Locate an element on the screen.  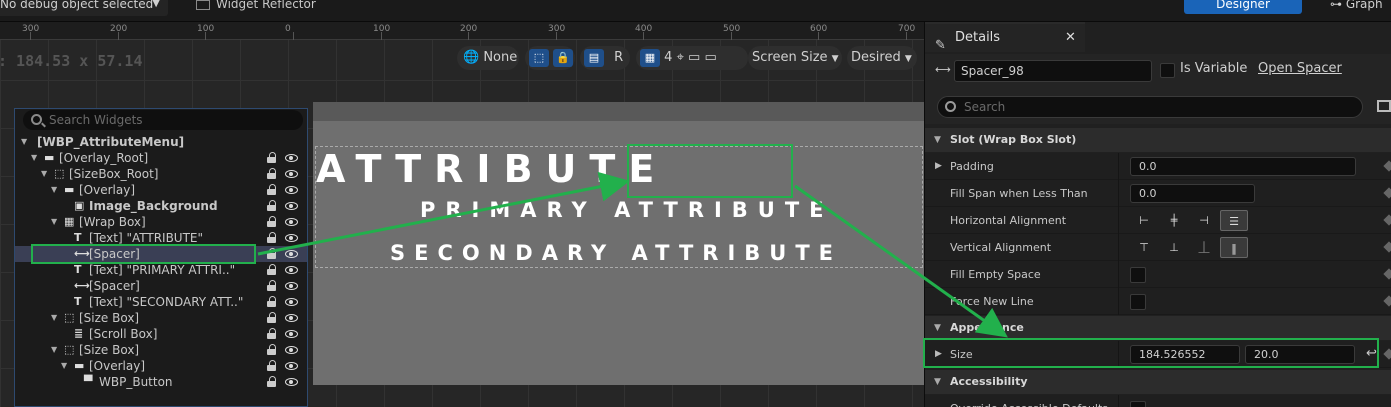
arrow-to-spacer is located at coordinates (443, 213).